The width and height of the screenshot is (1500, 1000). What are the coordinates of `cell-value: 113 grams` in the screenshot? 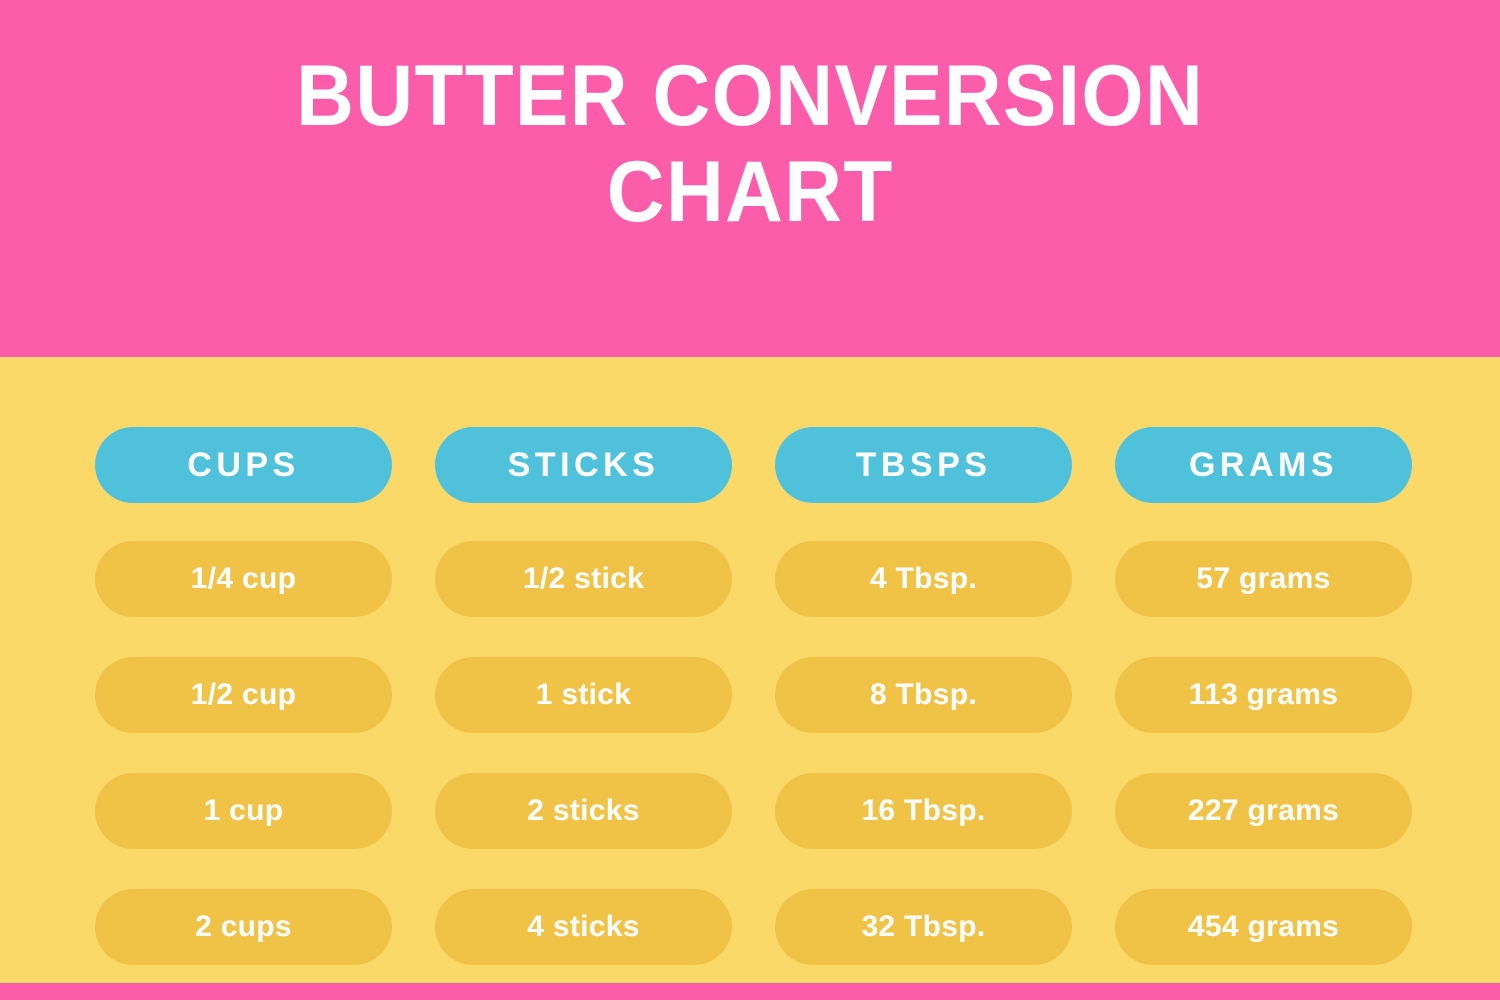 It's located at (1263, 694).